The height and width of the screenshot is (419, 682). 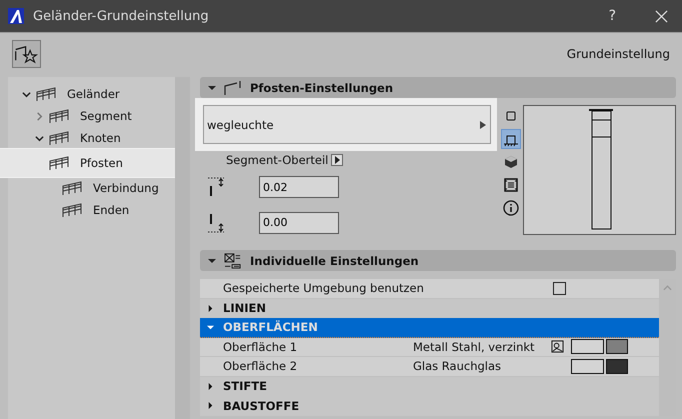 I want to click on section-header: Pfosten-Einstellungen, so click(x=438, y=87).